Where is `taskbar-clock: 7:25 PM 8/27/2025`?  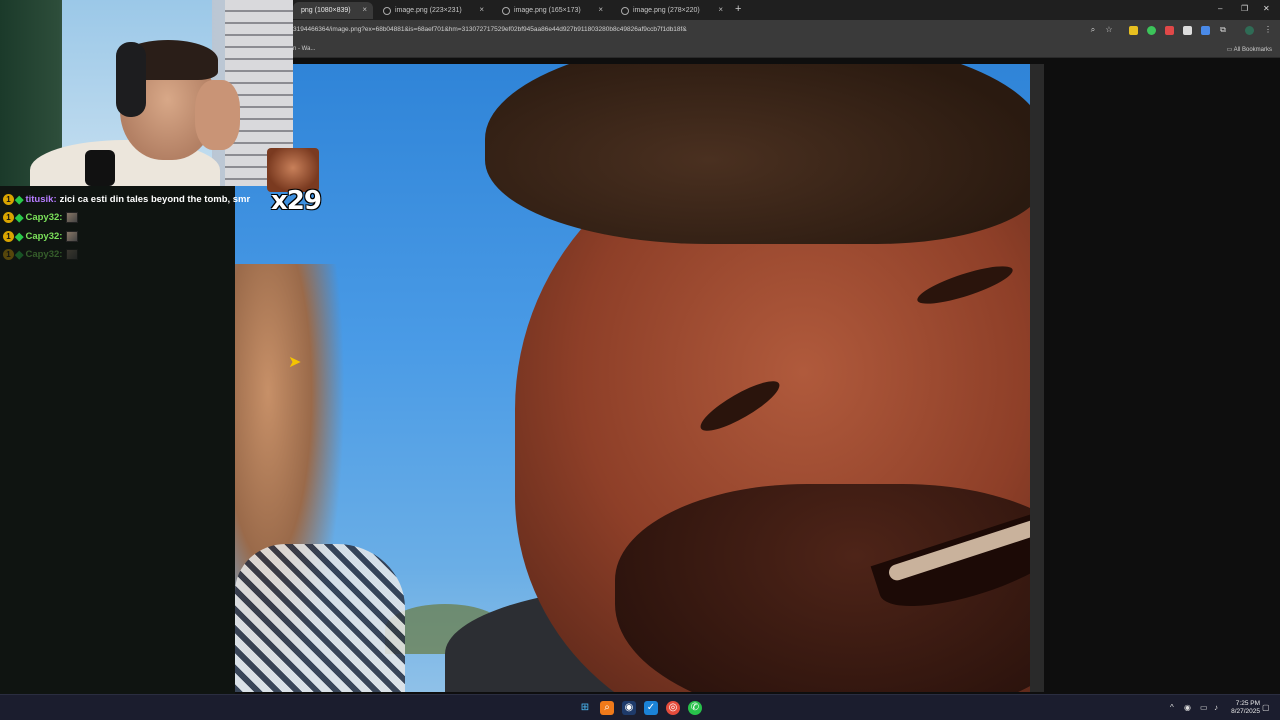
taskbar-clock: 7:25 PM 8/27/2025 is located at coordinates (1245, 708).